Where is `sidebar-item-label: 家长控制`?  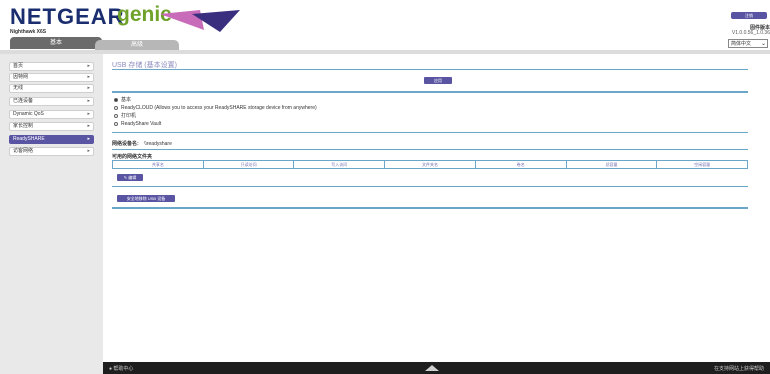
sidebar-item-label: 家长控制 is located at coordinates (23, 126).